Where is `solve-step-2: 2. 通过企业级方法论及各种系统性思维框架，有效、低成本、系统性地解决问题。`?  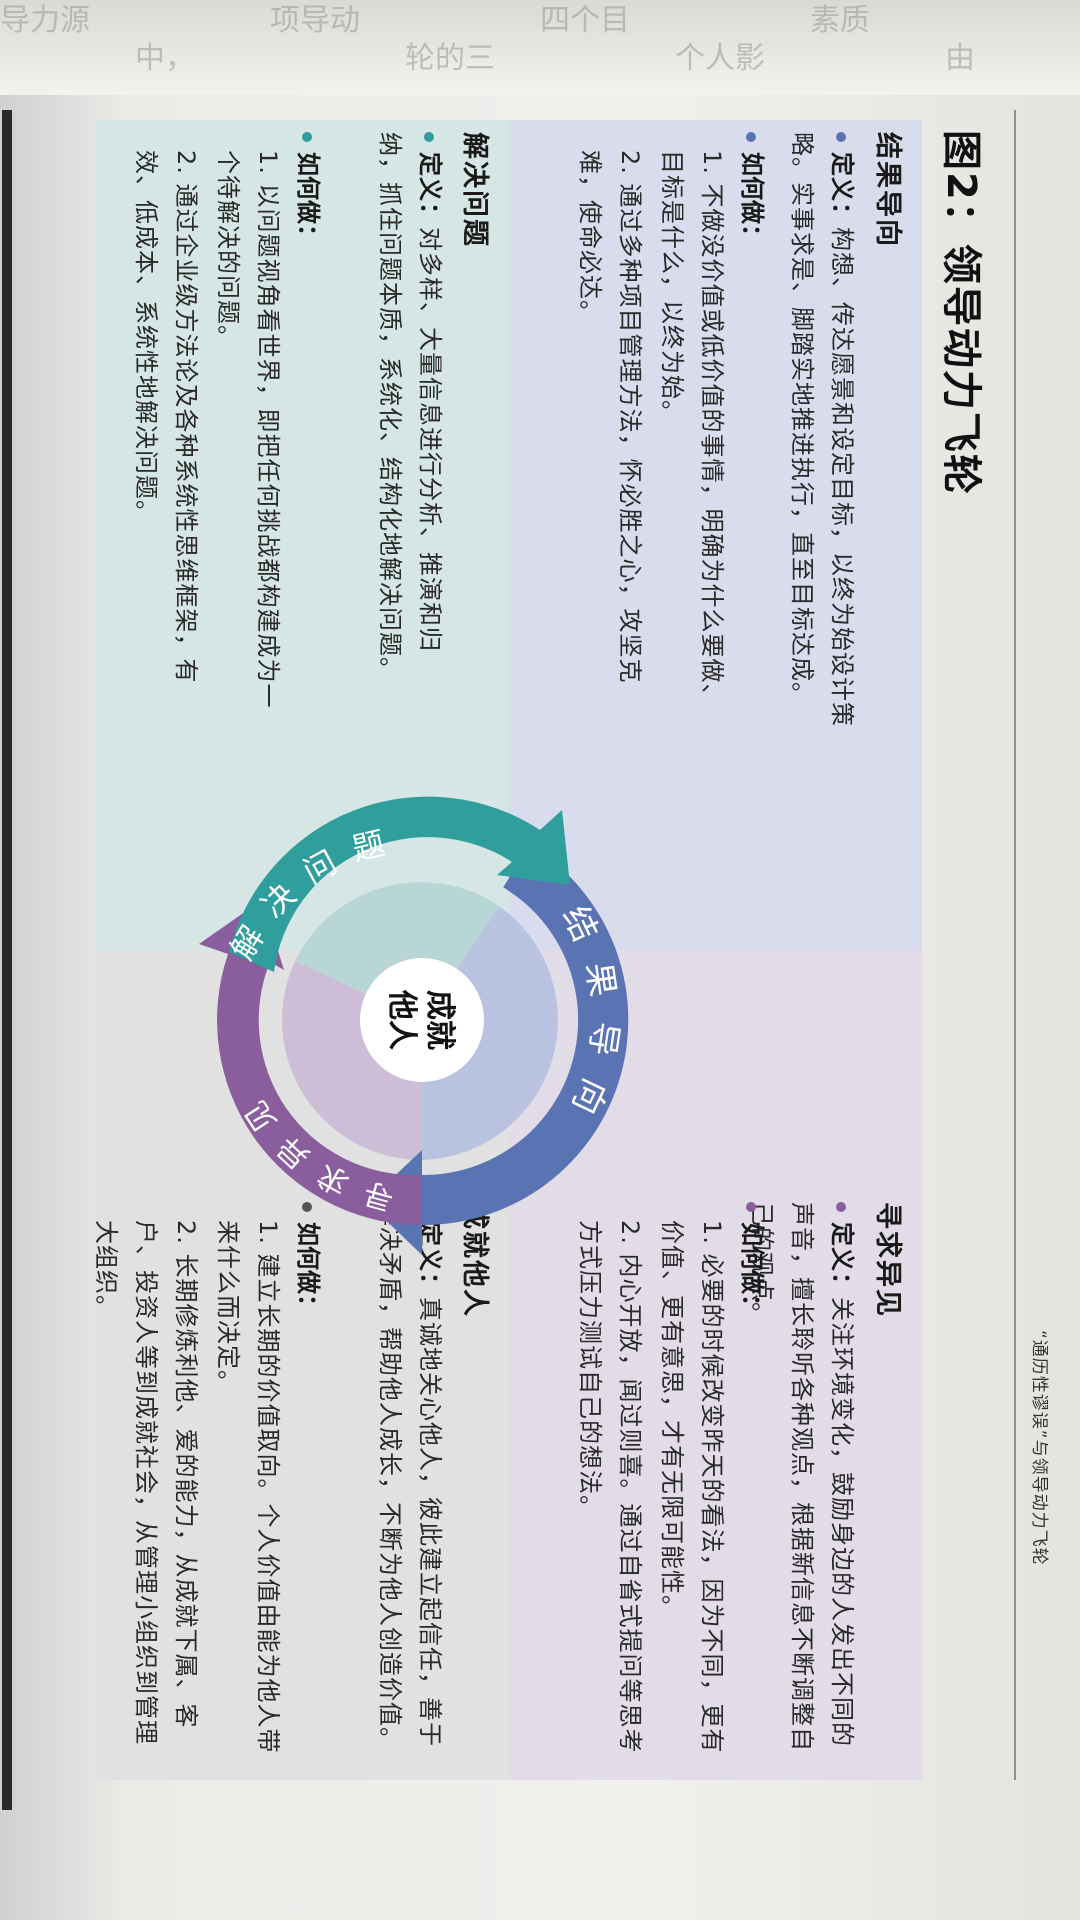 solve-step-2: 2. 通过企业级方法论及各种系统性思维框架，有效、低成本、系统性地解决问题。 is located at coordinates (166, 417).